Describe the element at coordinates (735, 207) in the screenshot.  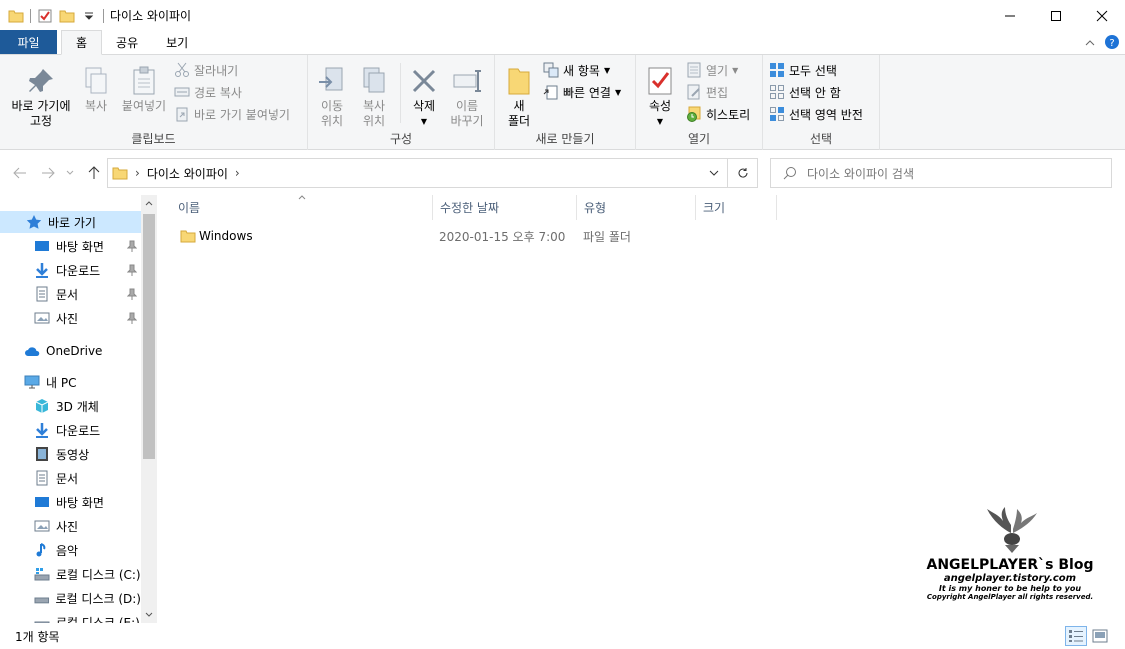
I see `column-header-size: 크기` at that location.